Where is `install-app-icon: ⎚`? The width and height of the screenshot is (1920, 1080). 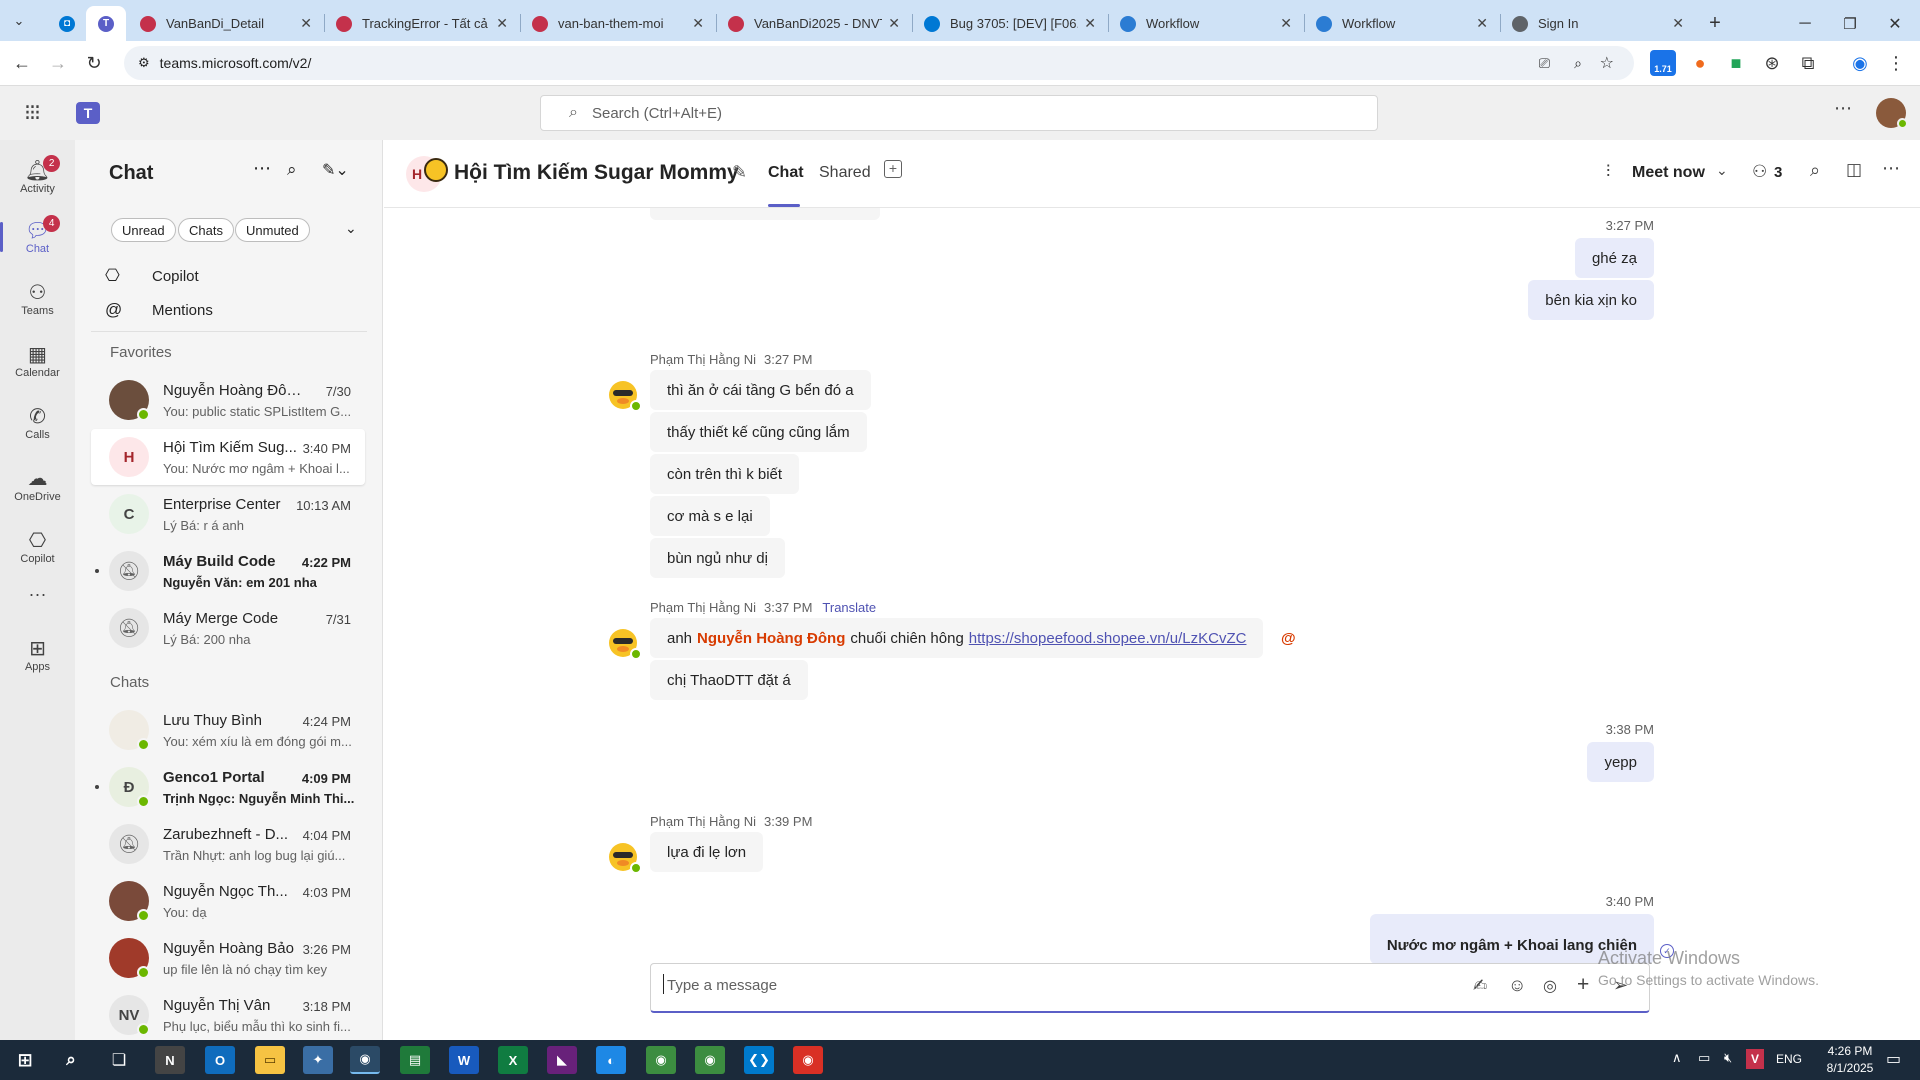 install-app-icon: ⎚ is located at coordinates (1544, 63).